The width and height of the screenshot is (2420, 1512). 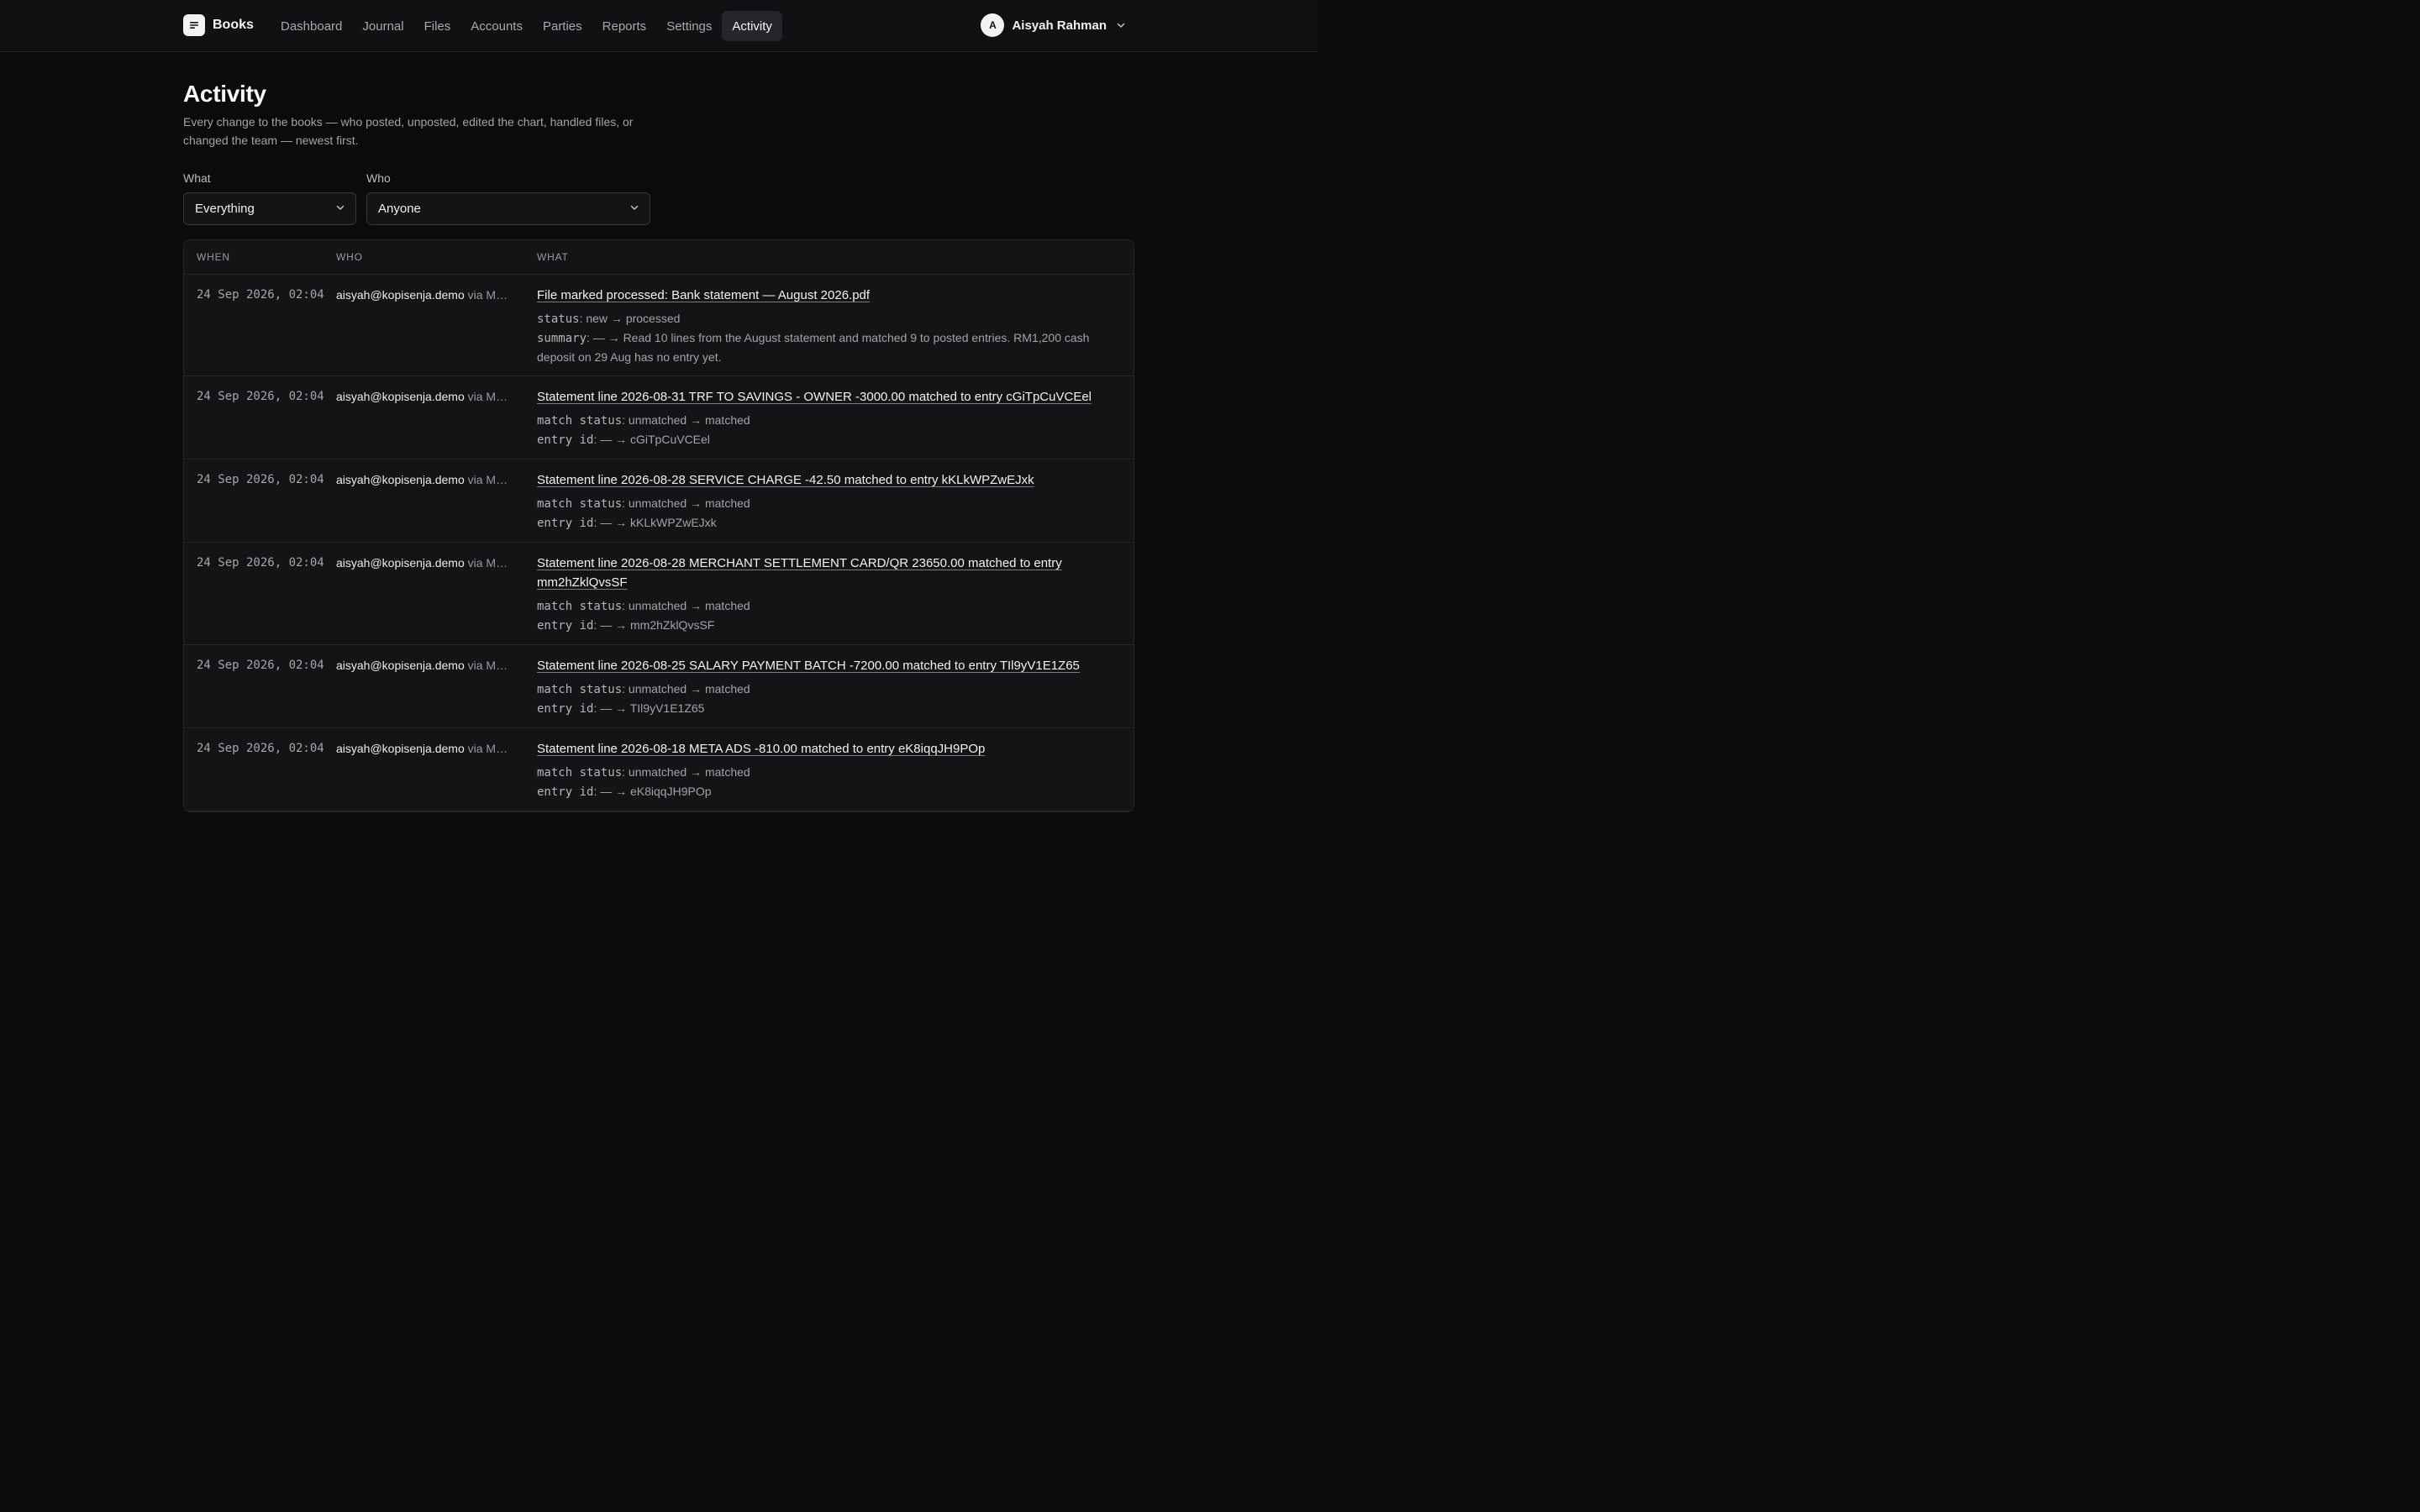 I want to click on change-key: summary, so click(x=562, y=338).